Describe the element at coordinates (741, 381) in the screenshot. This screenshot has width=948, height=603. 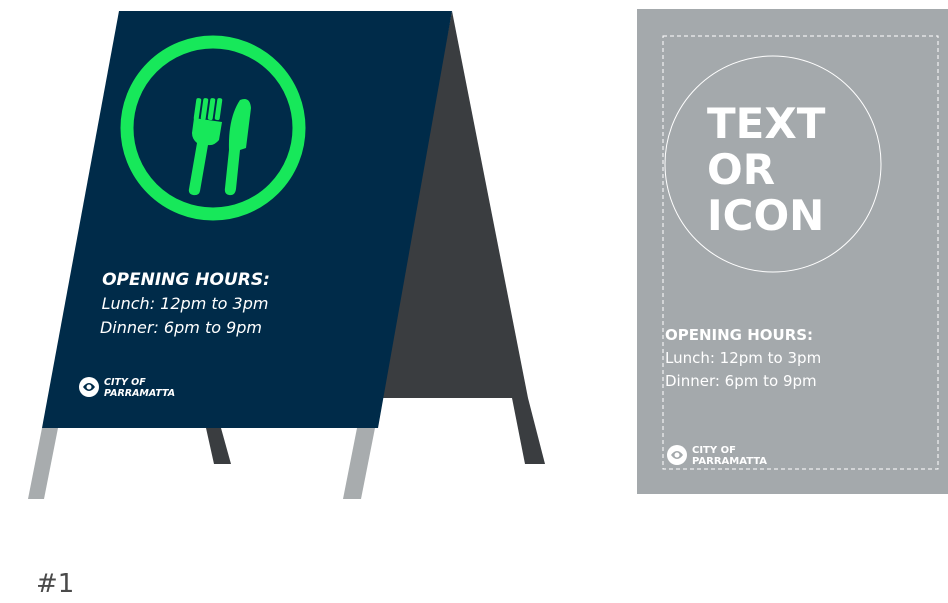
I see `template-dinner-hours: Dinner: 6pm to 9pm` at that location.